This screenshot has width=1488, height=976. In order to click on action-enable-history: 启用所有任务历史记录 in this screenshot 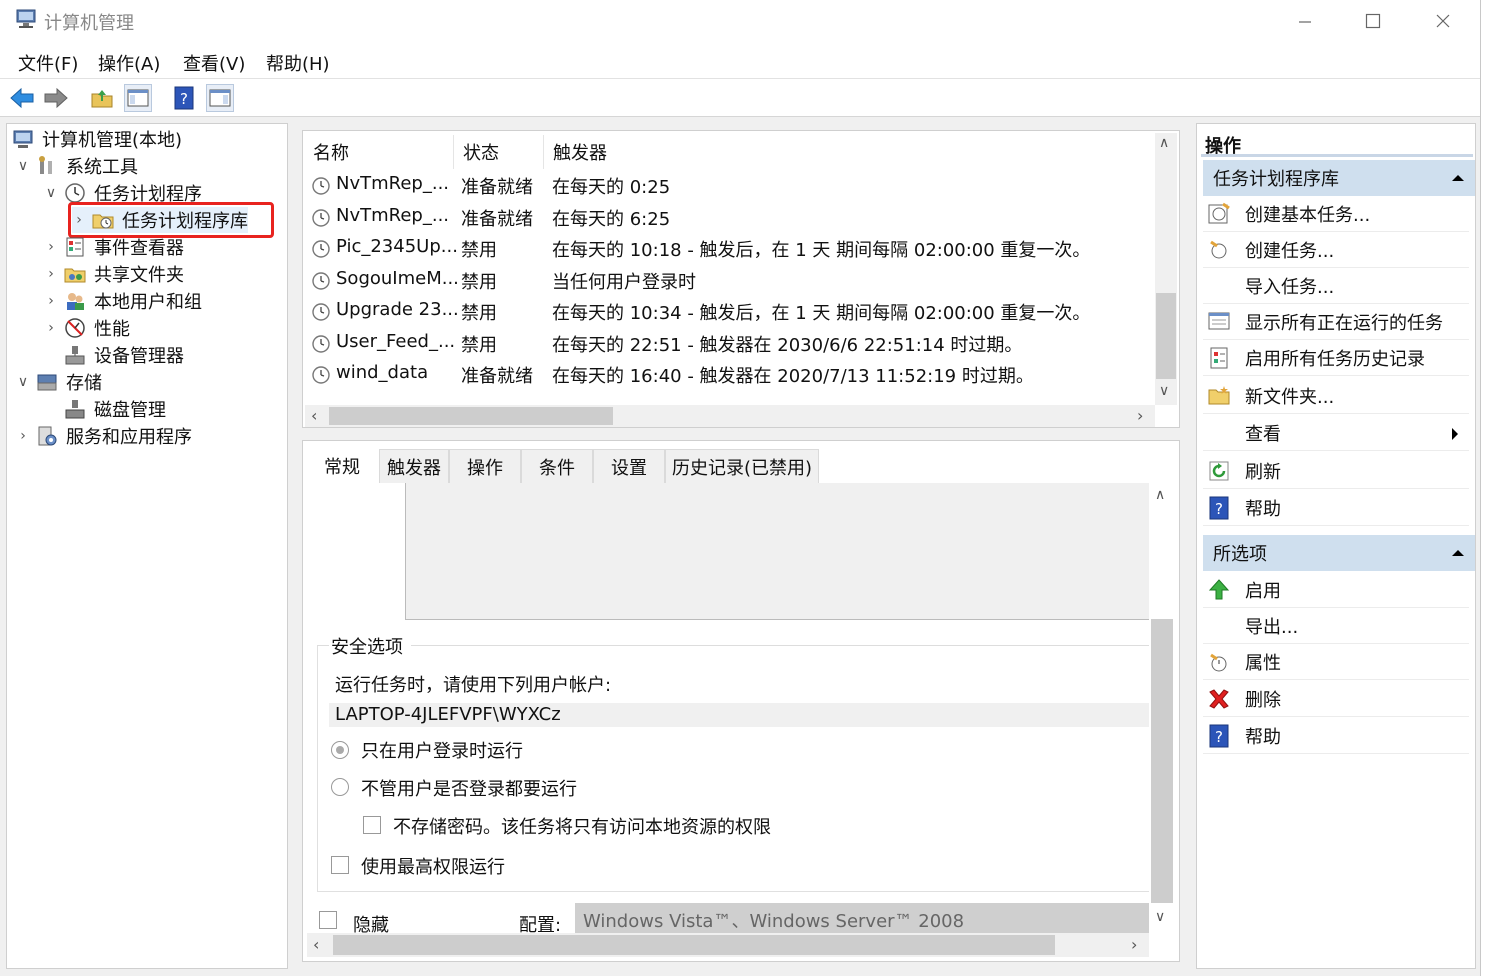, I will do `click(1336, 358)`.